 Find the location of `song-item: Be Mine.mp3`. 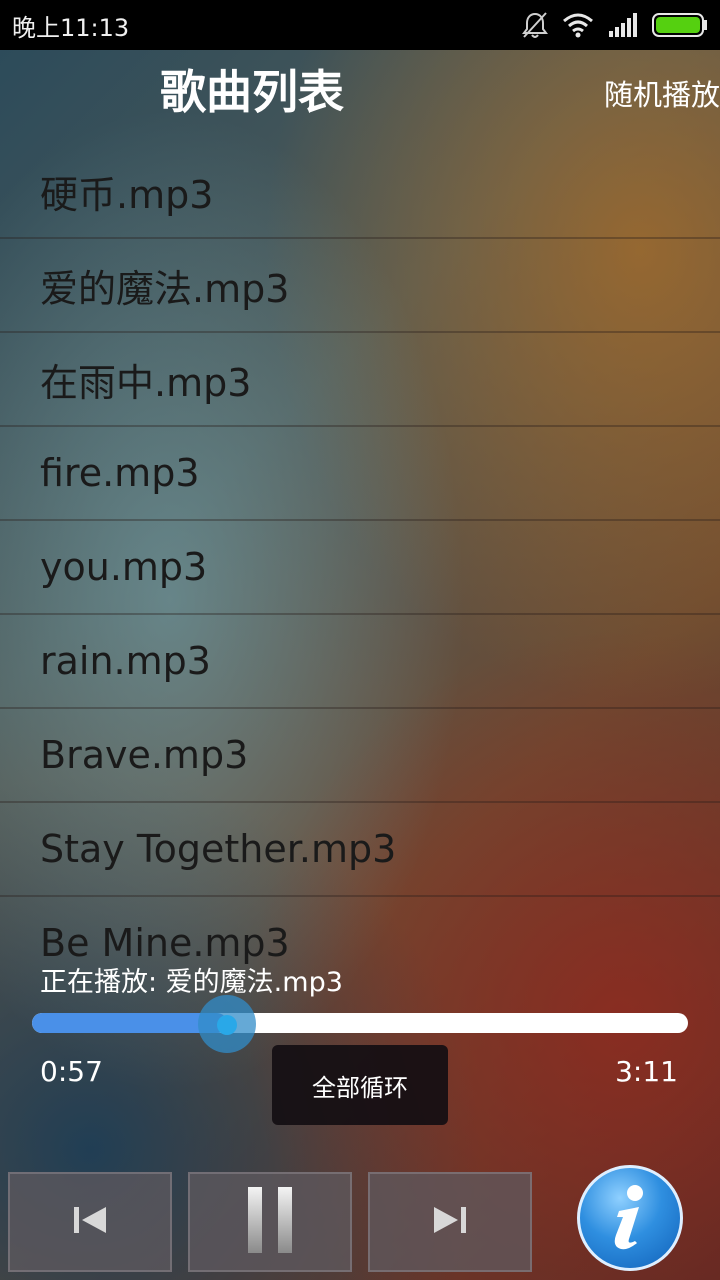

song-item: Be Mine.mp3 is located at coordinates (360, 931).